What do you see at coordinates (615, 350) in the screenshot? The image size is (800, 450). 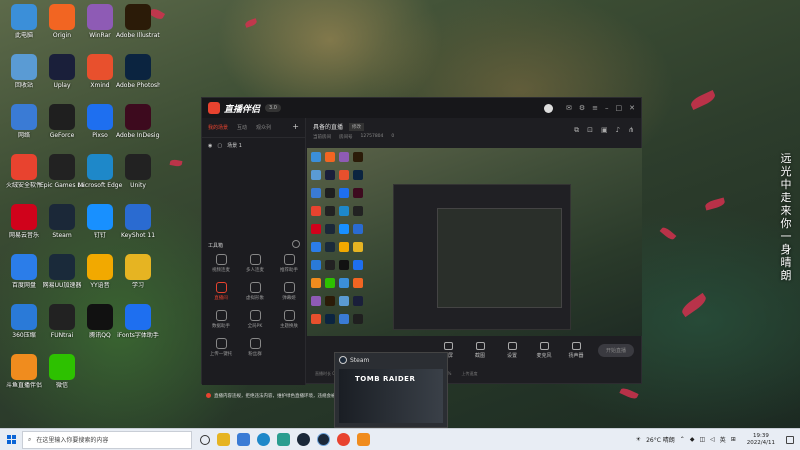 I see `go-live-button: 开始直播` at bounding box center [615, 350].